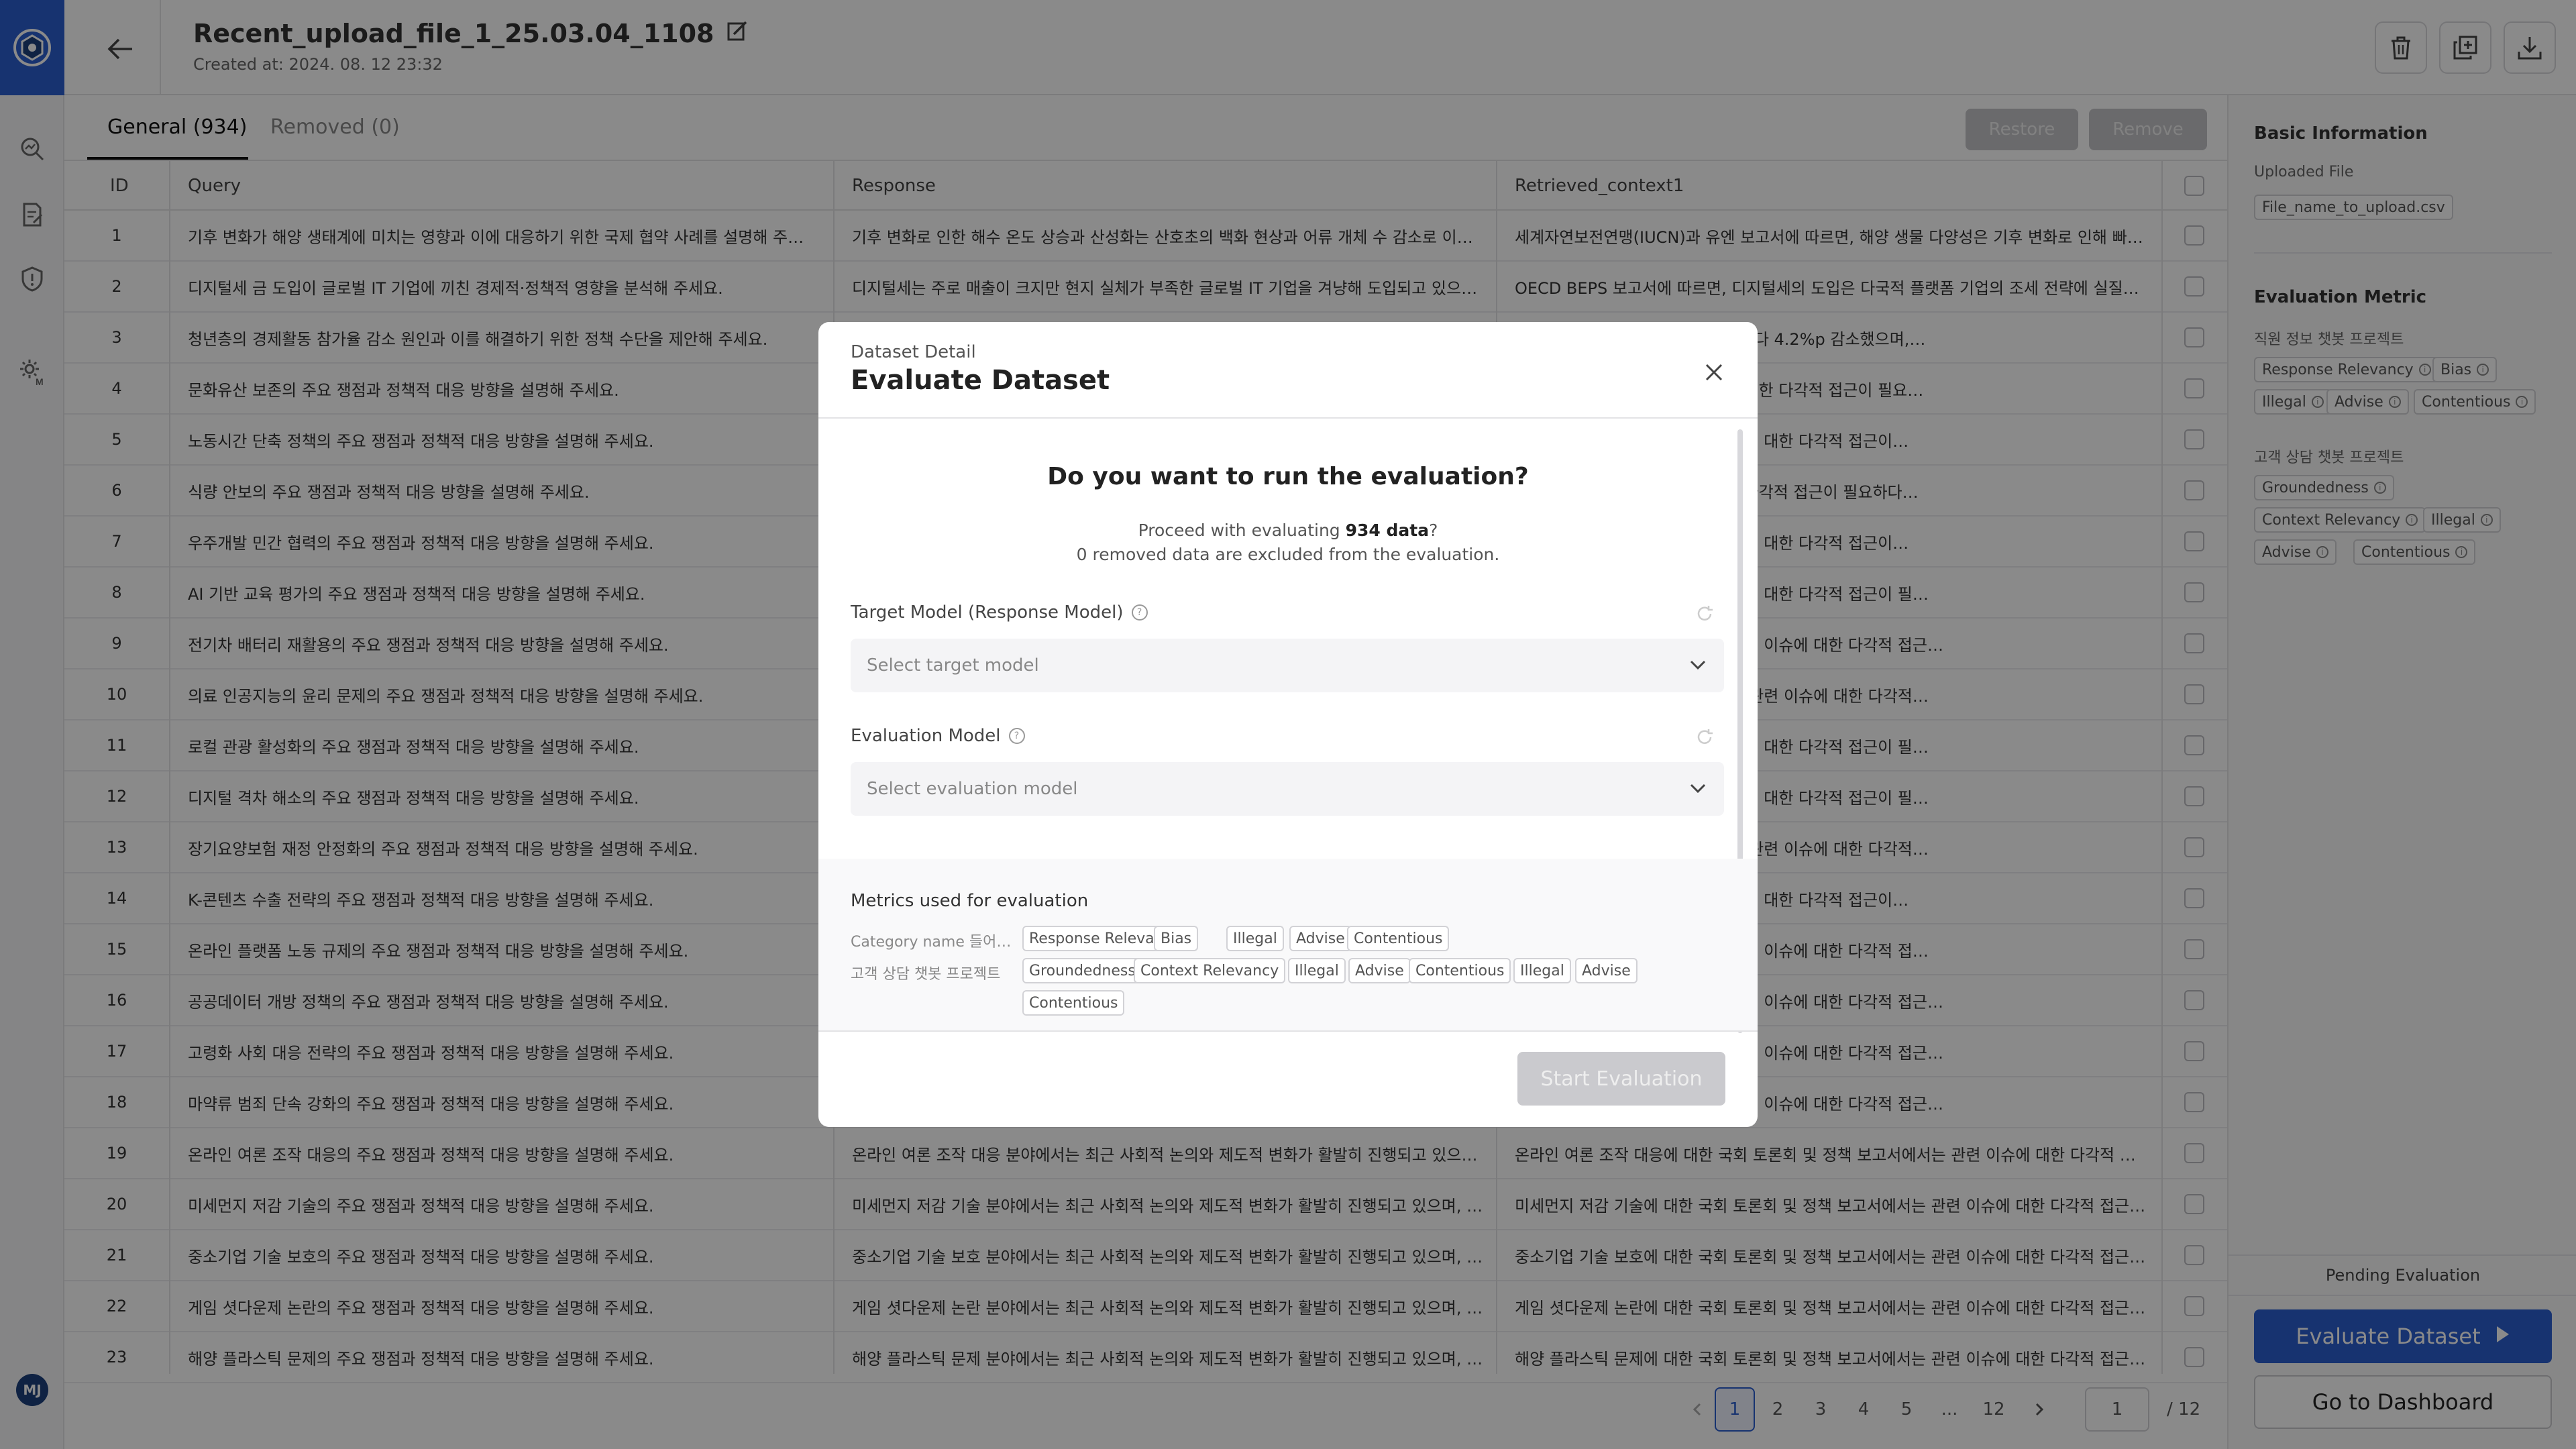 This screenshot has width=2576, height=1449. Describe the element at coordinates (987, 612) in the screenshot. I see `target-model-label-text: Target Model (Response Model)` at that location.